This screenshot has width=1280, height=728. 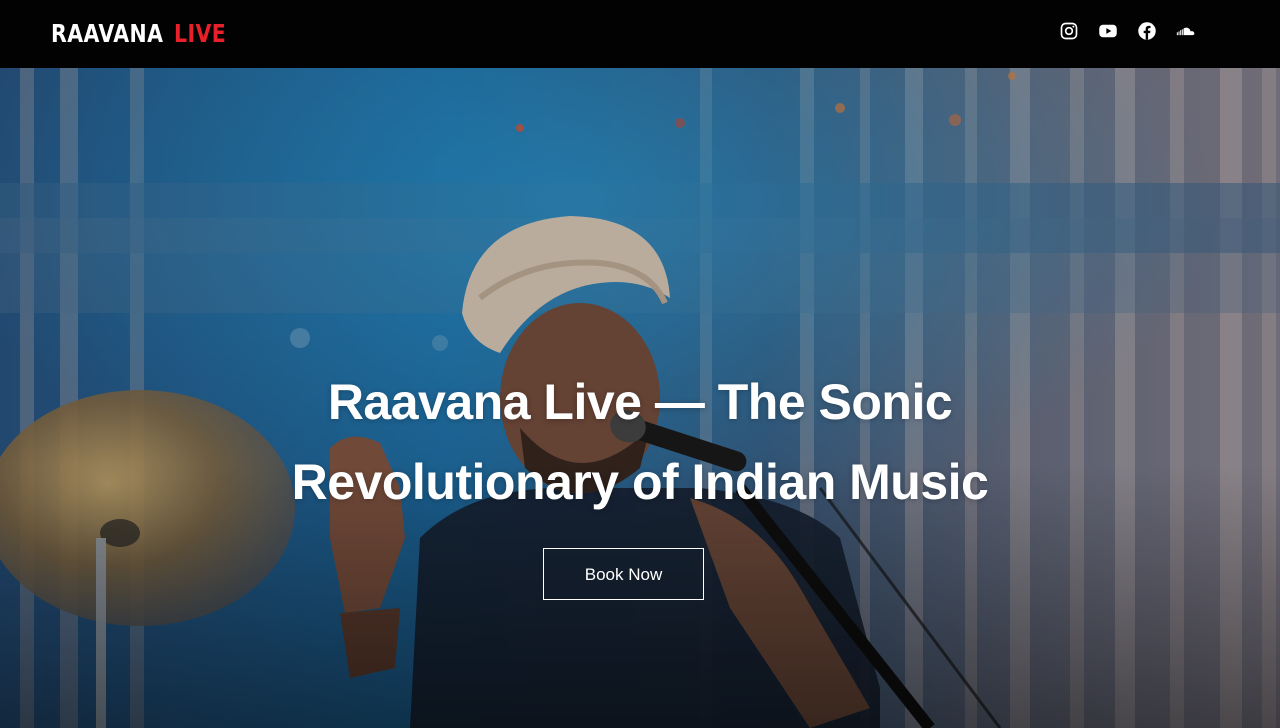 I want to click on logo-word-live: LIVE, so click(x=200, y=33).